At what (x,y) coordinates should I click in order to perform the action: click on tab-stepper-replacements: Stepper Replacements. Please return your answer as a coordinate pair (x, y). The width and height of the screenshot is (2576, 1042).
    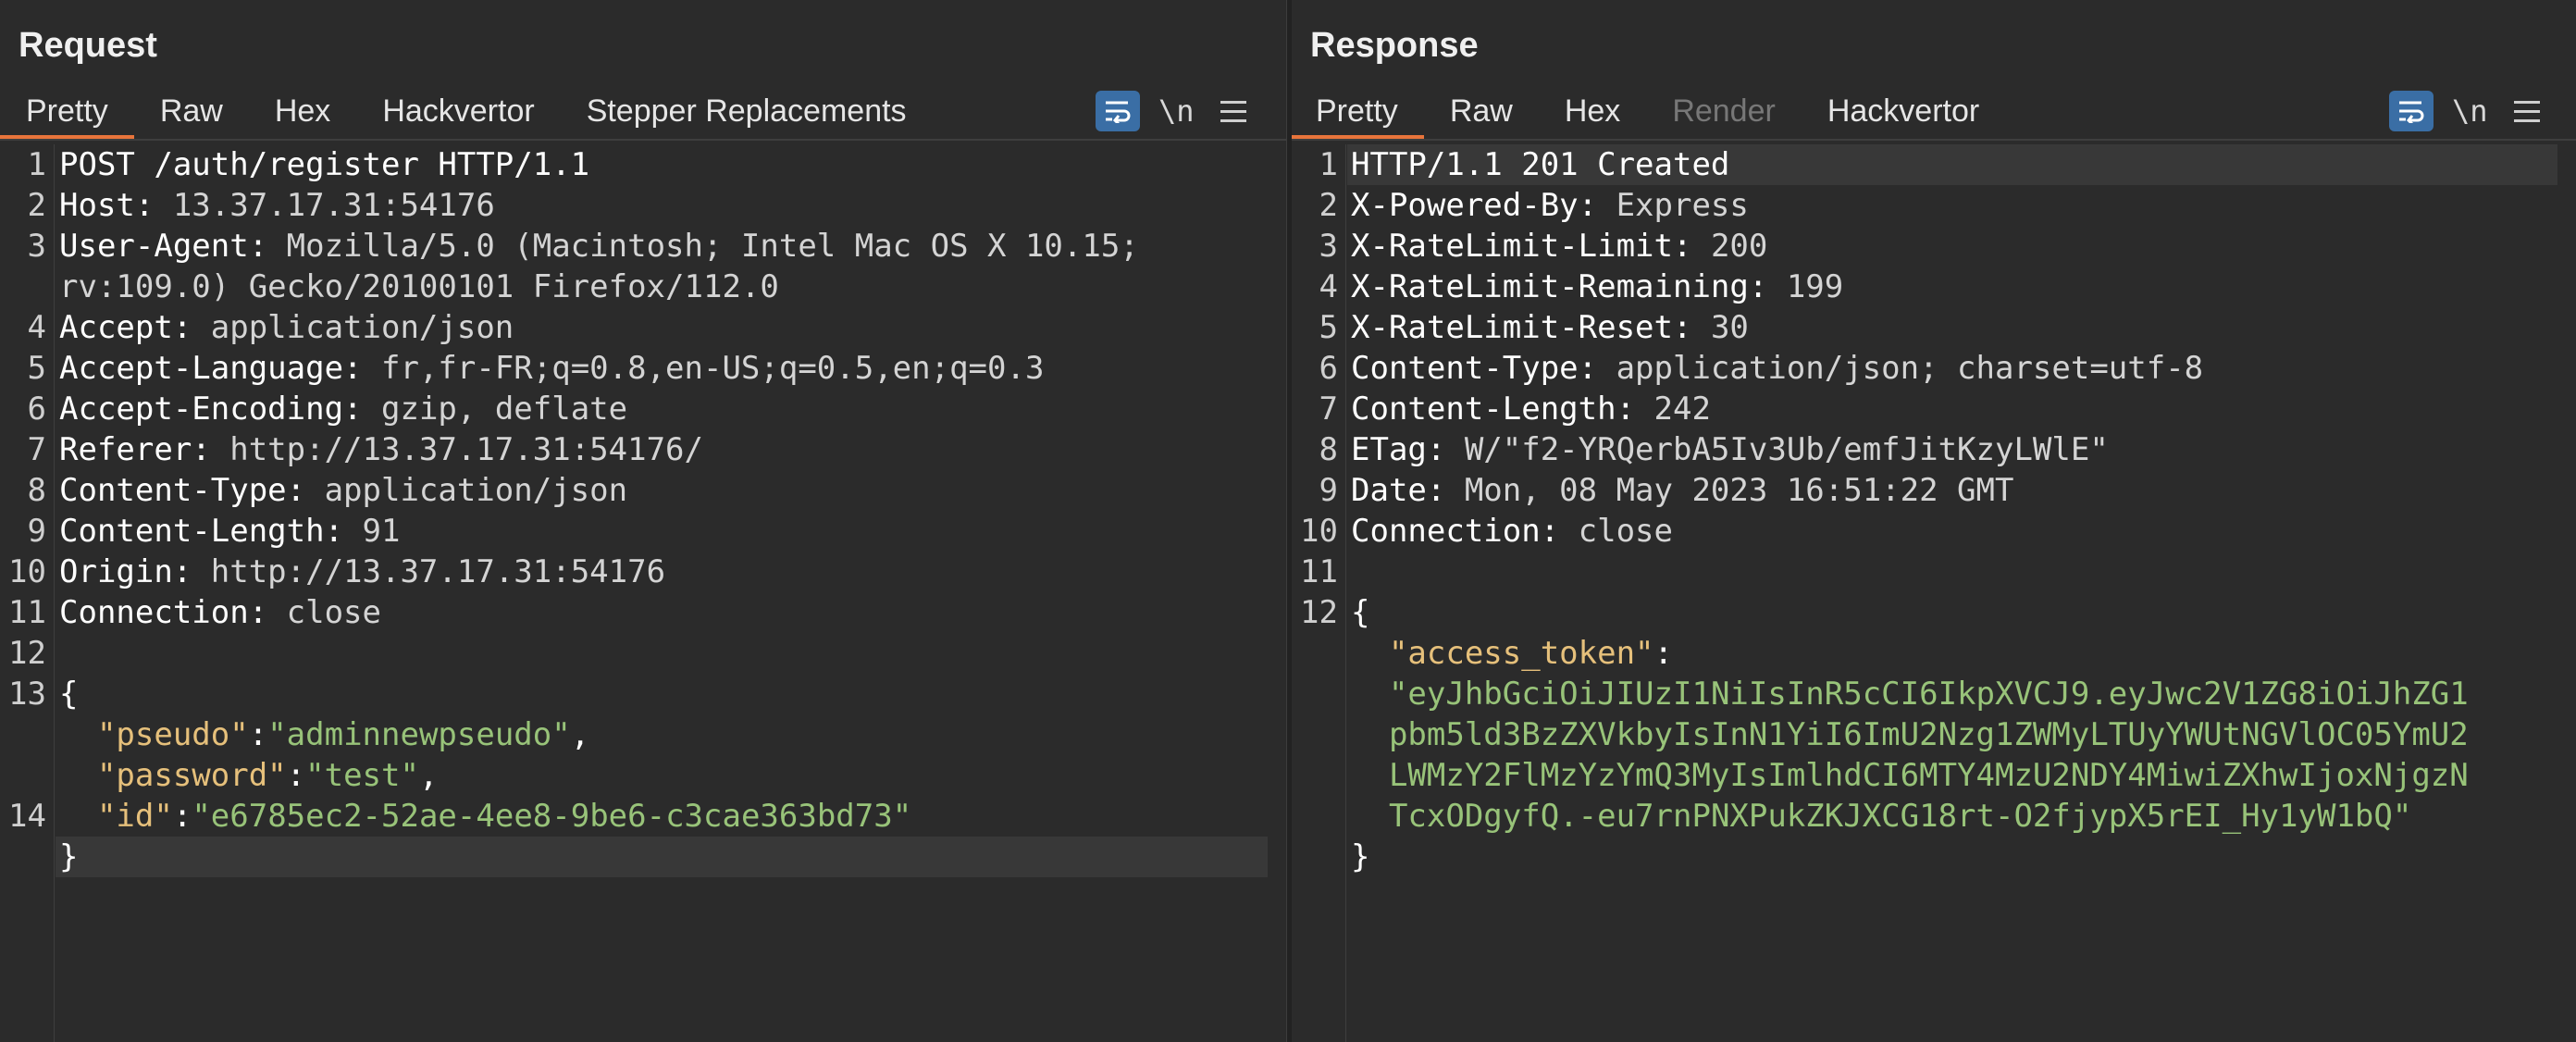
    Looking at the image, I should click on (747, 110).